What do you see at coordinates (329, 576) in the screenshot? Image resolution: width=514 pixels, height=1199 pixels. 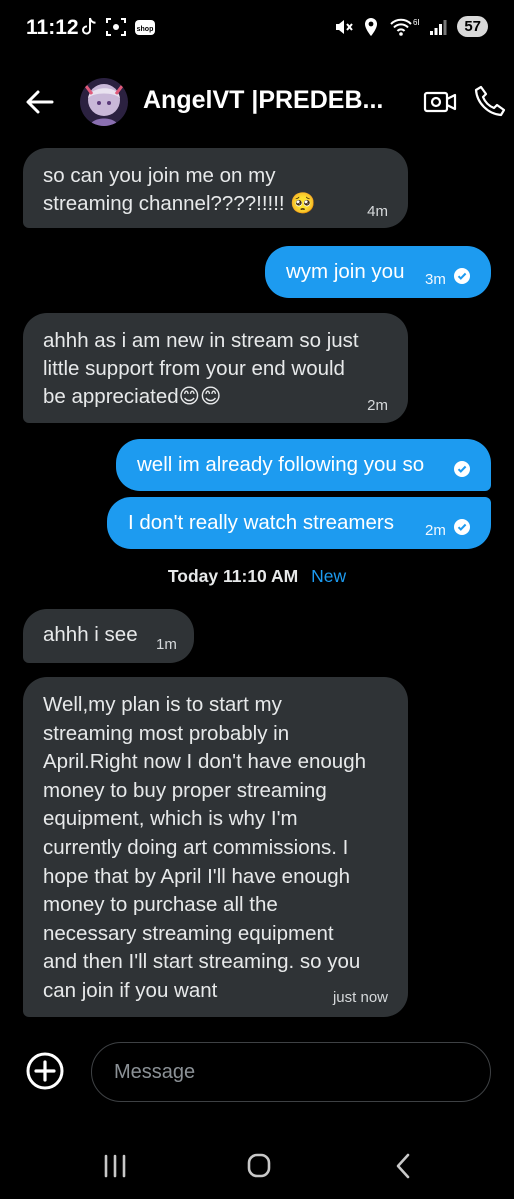 I see `new-messages-label: New` at bounding box center [329, 576].